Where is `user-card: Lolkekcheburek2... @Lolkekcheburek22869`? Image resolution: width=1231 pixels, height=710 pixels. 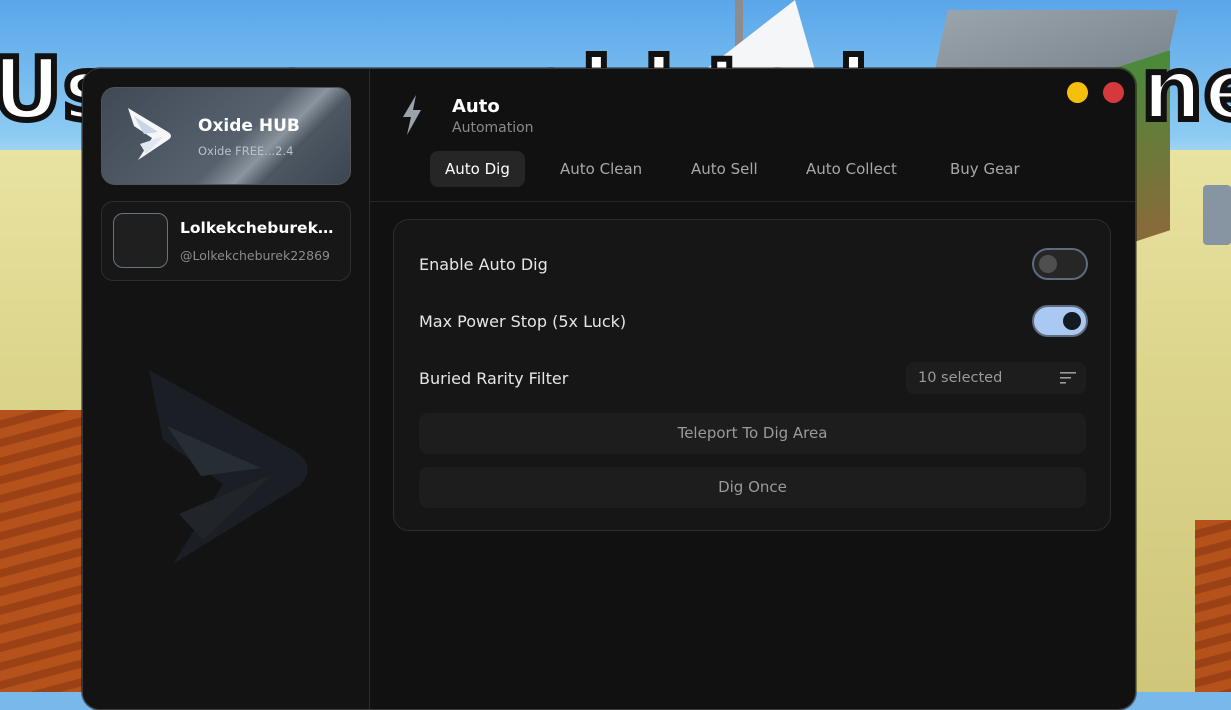
user-card: Lolkekcheburek2... @Lolkekcheburek22869 is located at coordinates (226, 241).